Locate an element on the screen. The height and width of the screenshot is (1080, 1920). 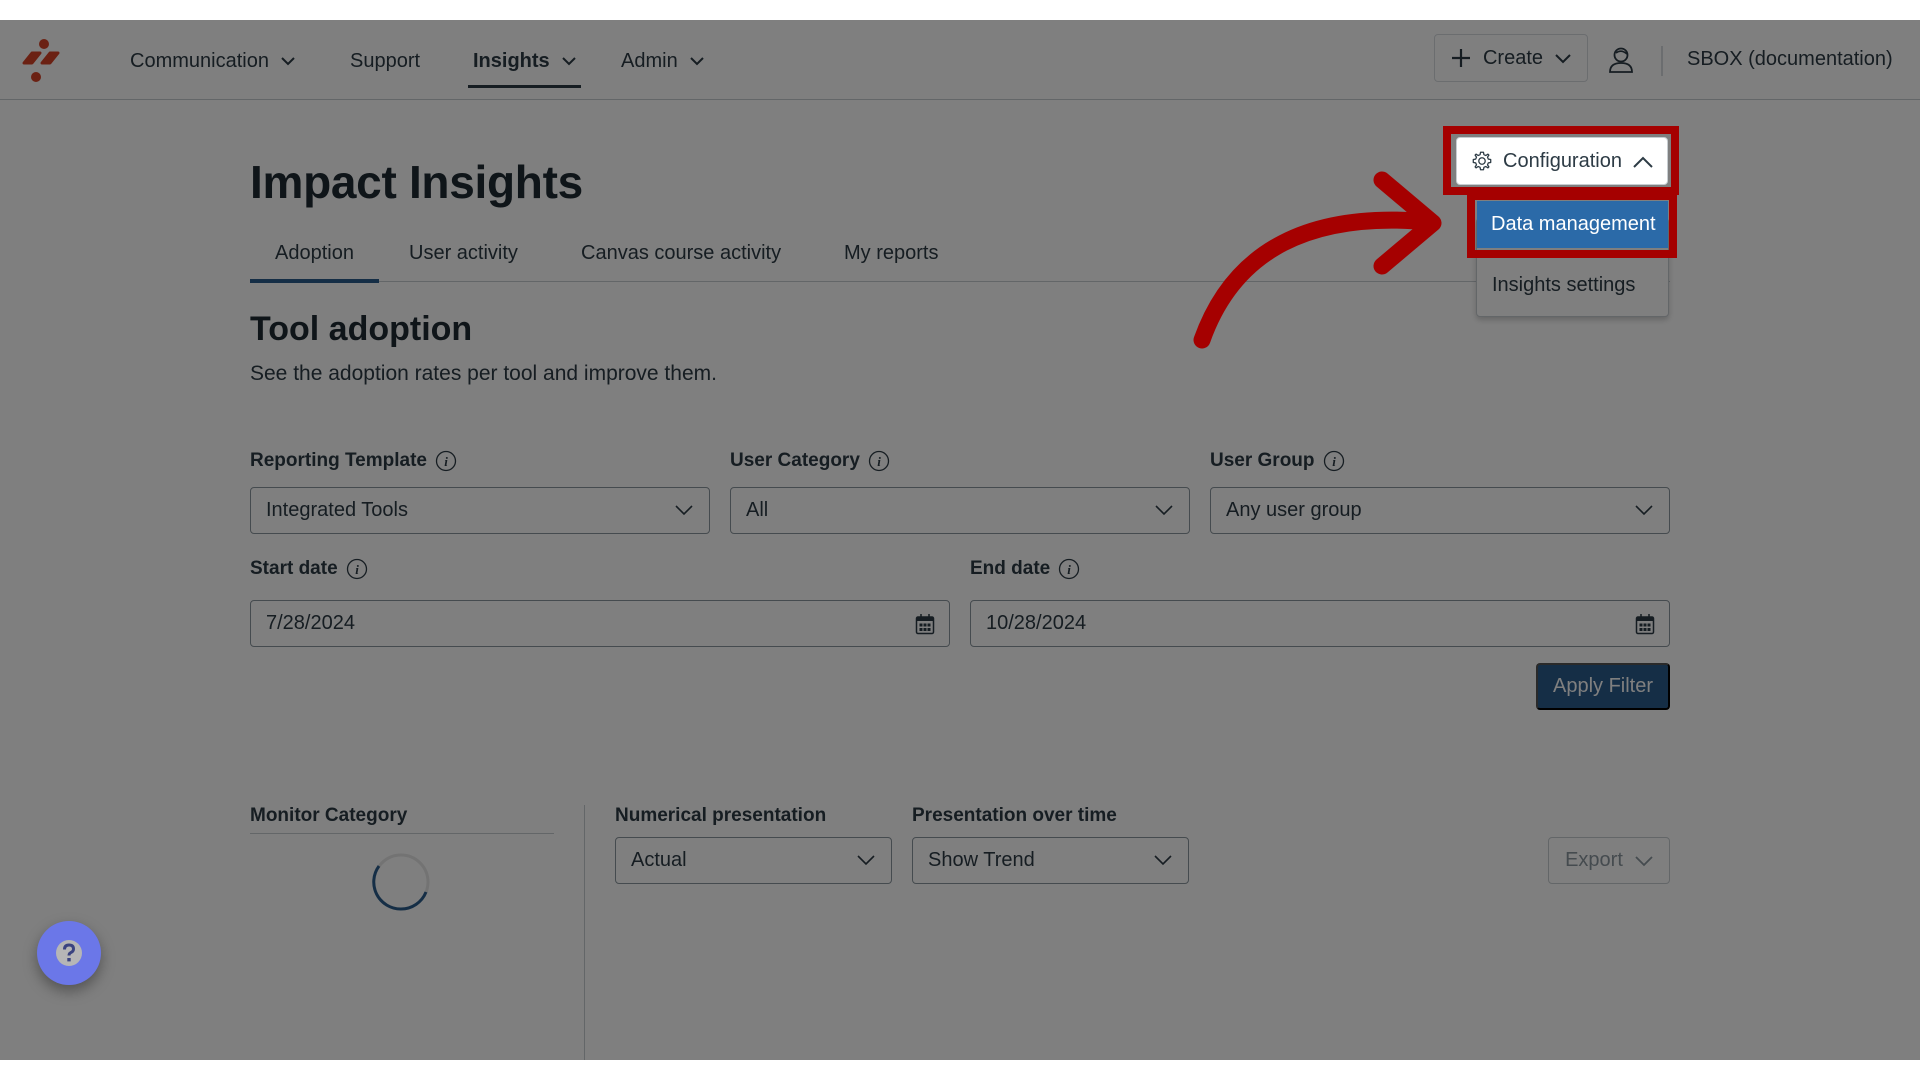
user-category-label-text: User Category is located at coordinates (795, 460).